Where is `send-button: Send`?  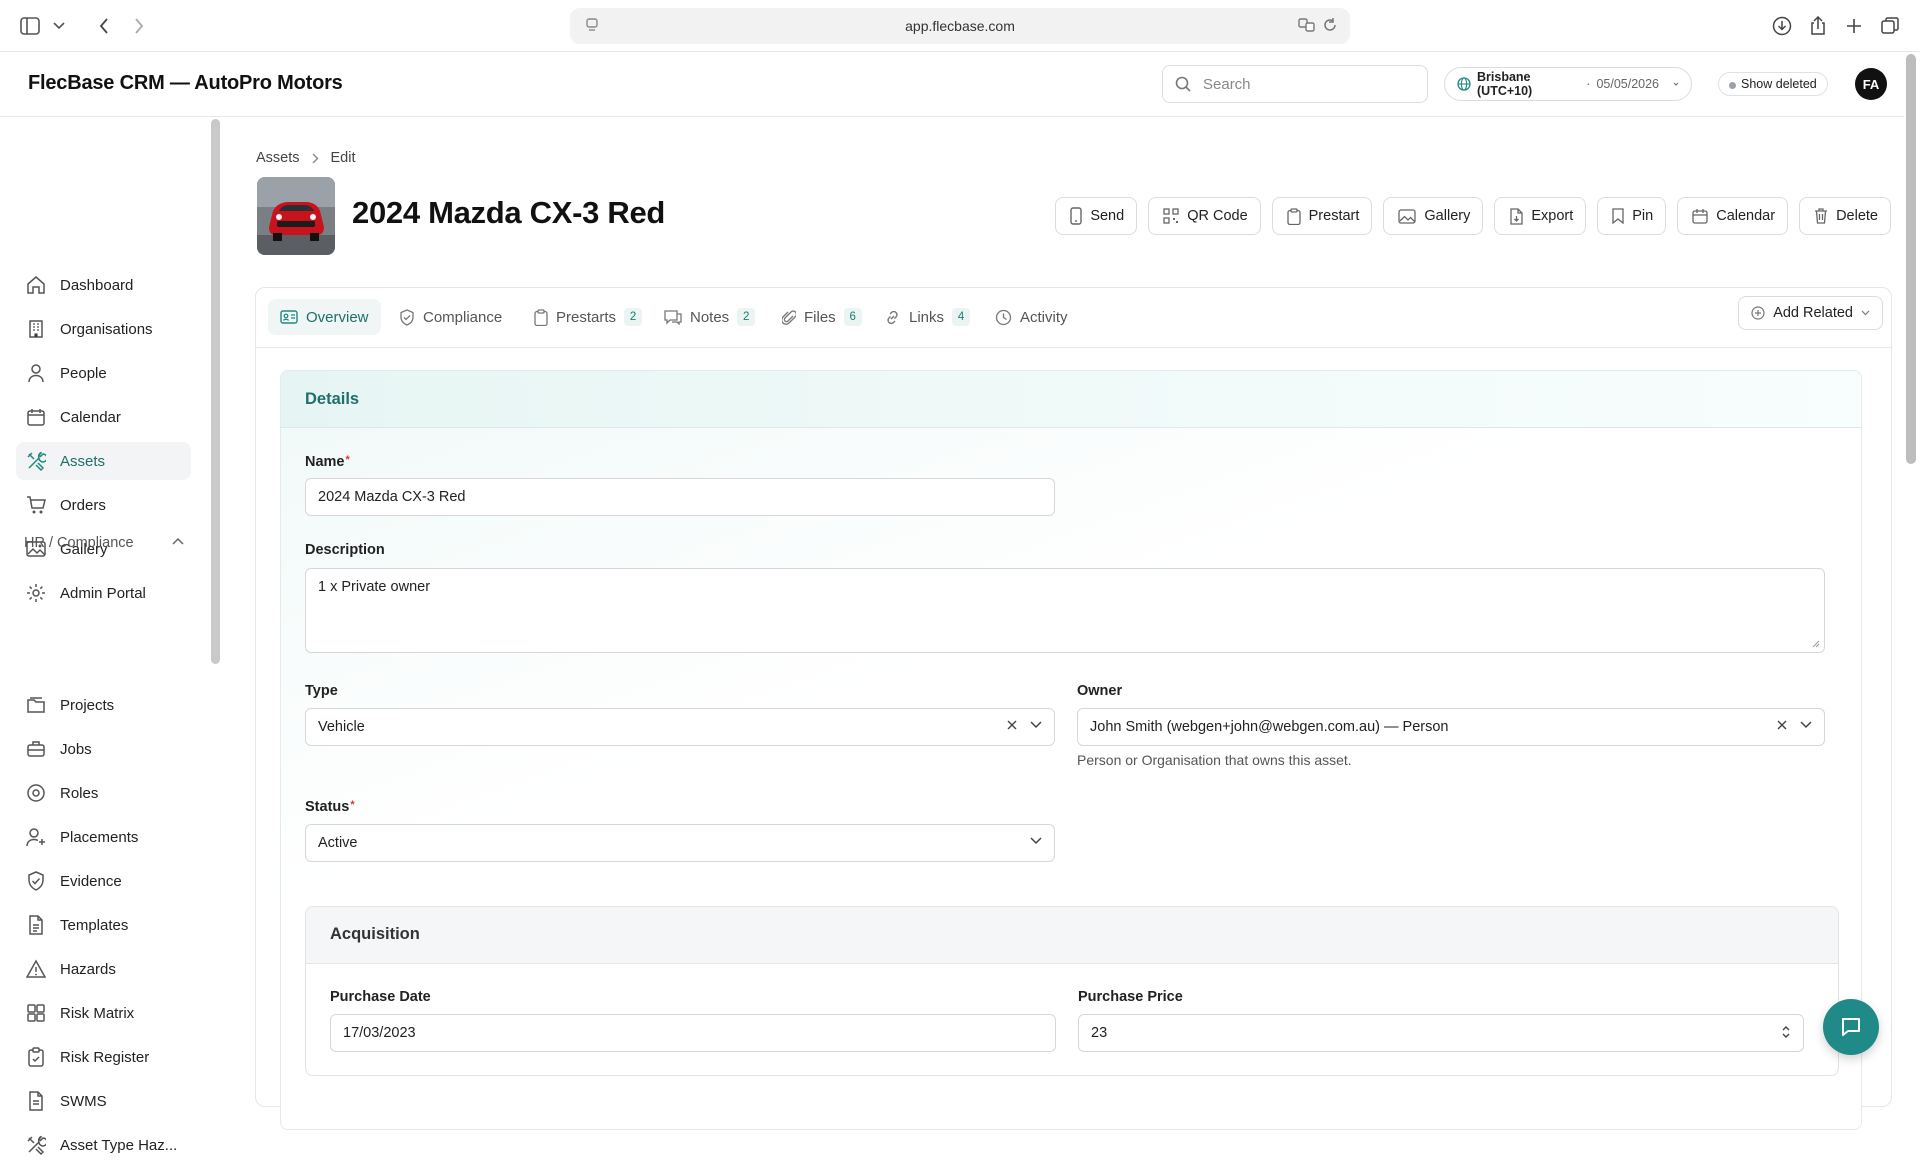 send-button: Send is located at coordinates (1096, 216).